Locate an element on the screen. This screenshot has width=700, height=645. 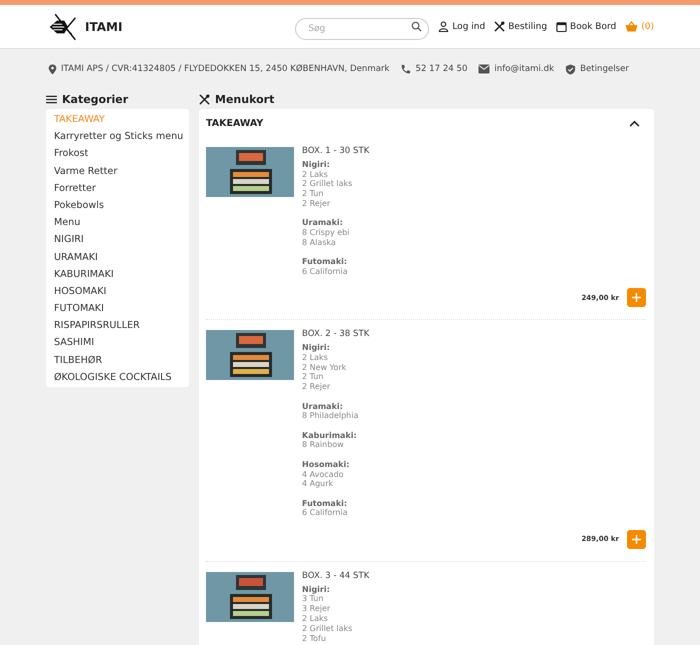
content-line: 8 Philadelphia is located at coordinates (331, 416).